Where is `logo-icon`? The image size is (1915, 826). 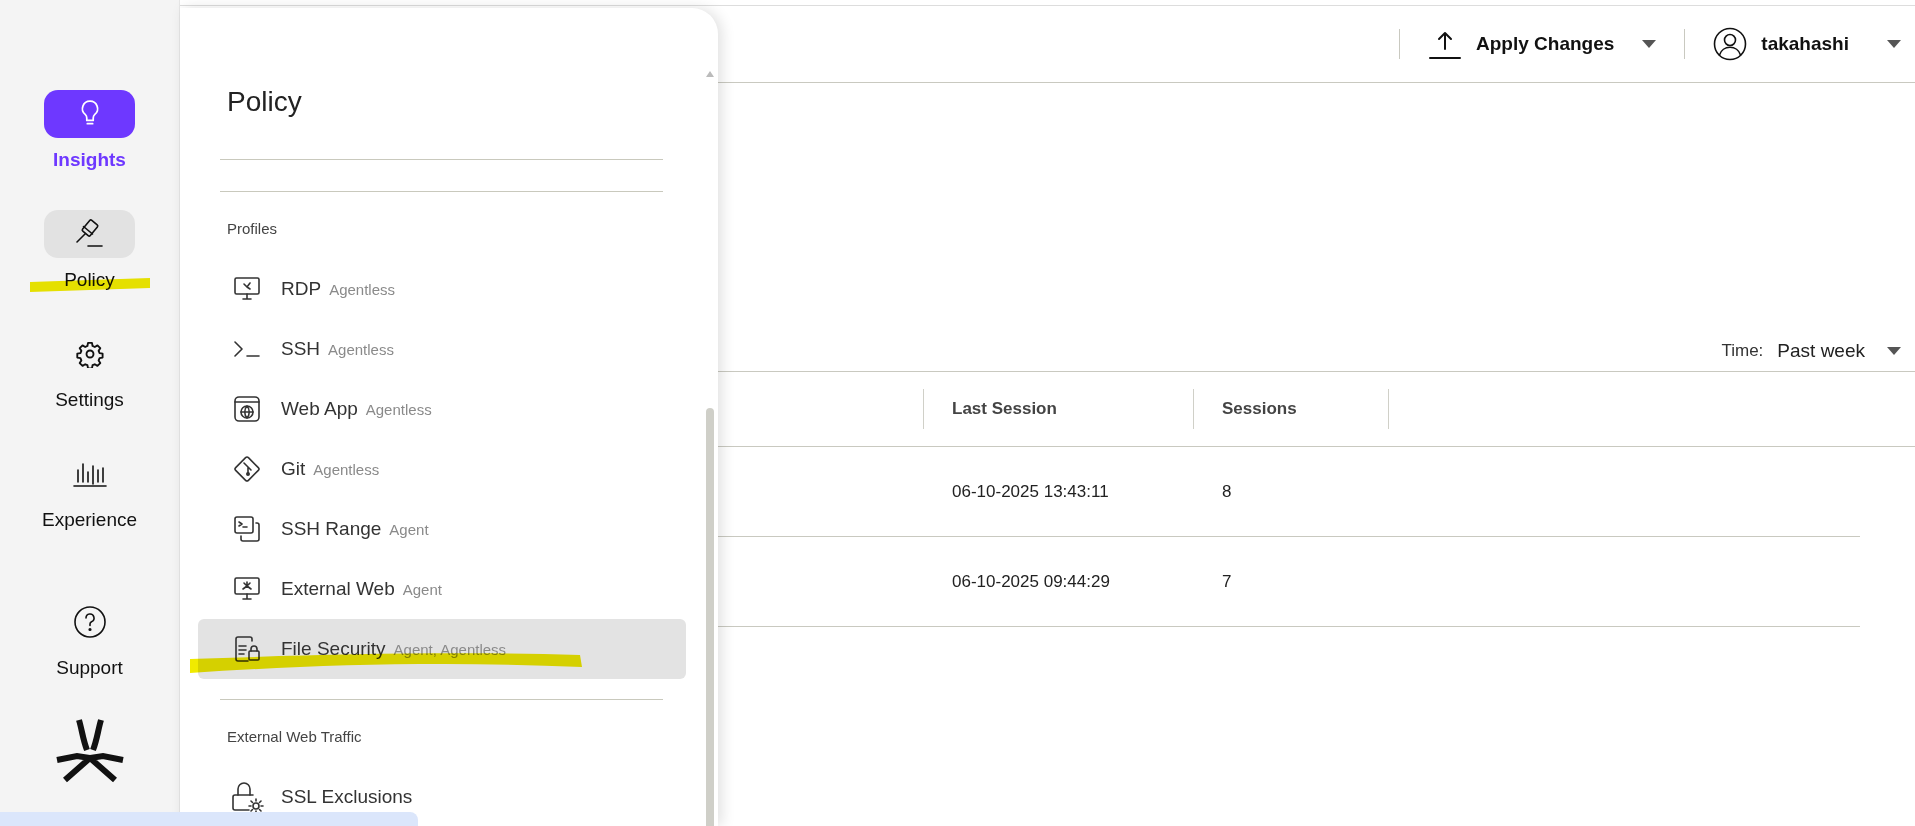
logo-icon is located at coordinates (89, 751).